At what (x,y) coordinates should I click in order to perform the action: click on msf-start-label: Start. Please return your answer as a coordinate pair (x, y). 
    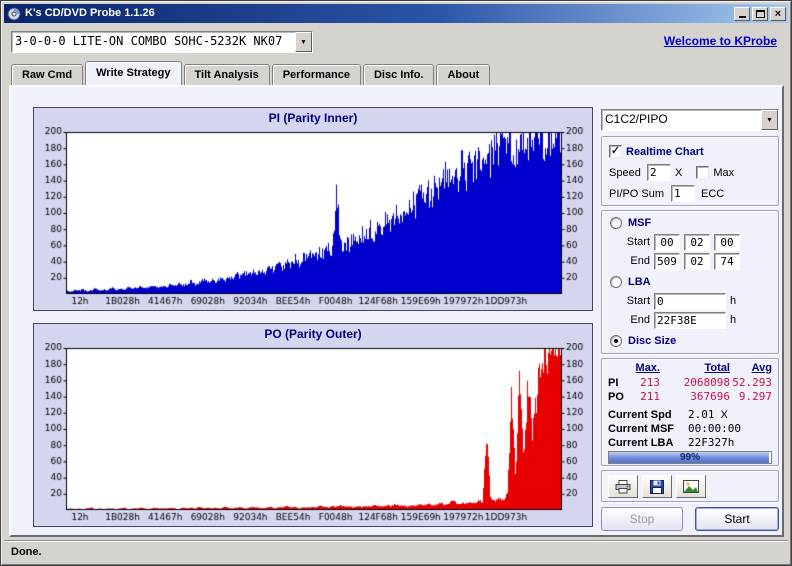
    Looking at the image, I should click on (638, 242).